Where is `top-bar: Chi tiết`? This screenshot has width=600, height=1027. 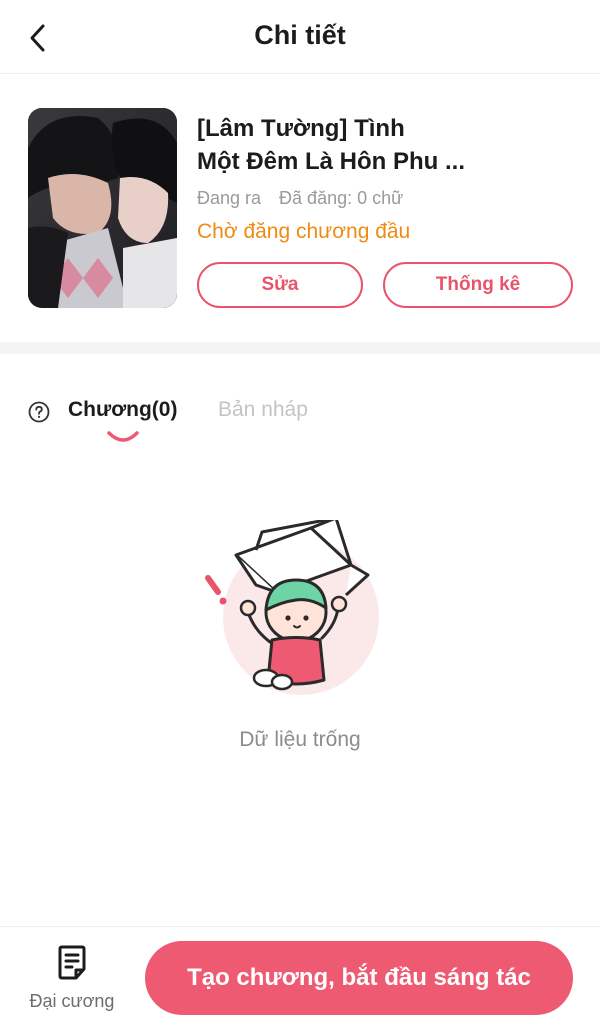
top-bar: Chi tiết is located at coordinates (300, 37).